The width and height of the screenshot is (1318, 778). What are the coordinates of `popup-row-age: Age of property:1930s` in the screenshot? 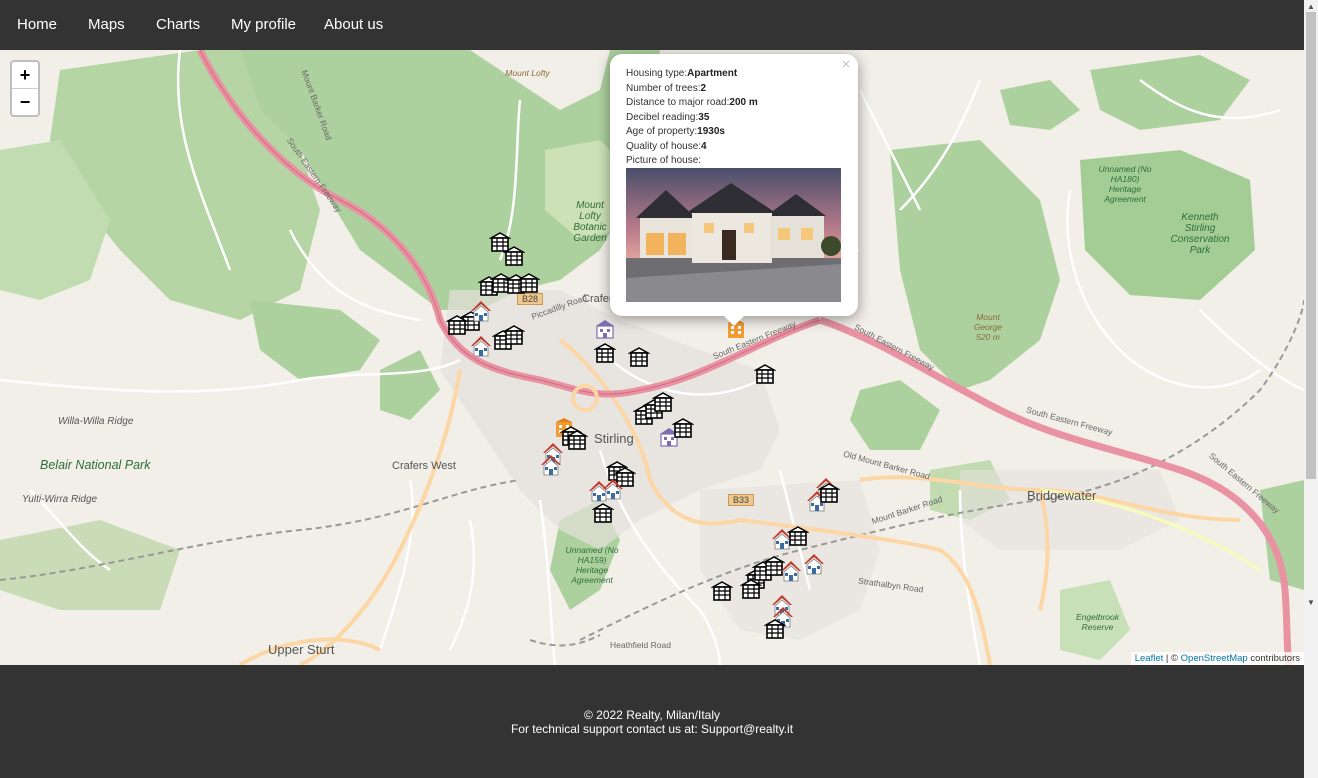 It's located at (675, 131).